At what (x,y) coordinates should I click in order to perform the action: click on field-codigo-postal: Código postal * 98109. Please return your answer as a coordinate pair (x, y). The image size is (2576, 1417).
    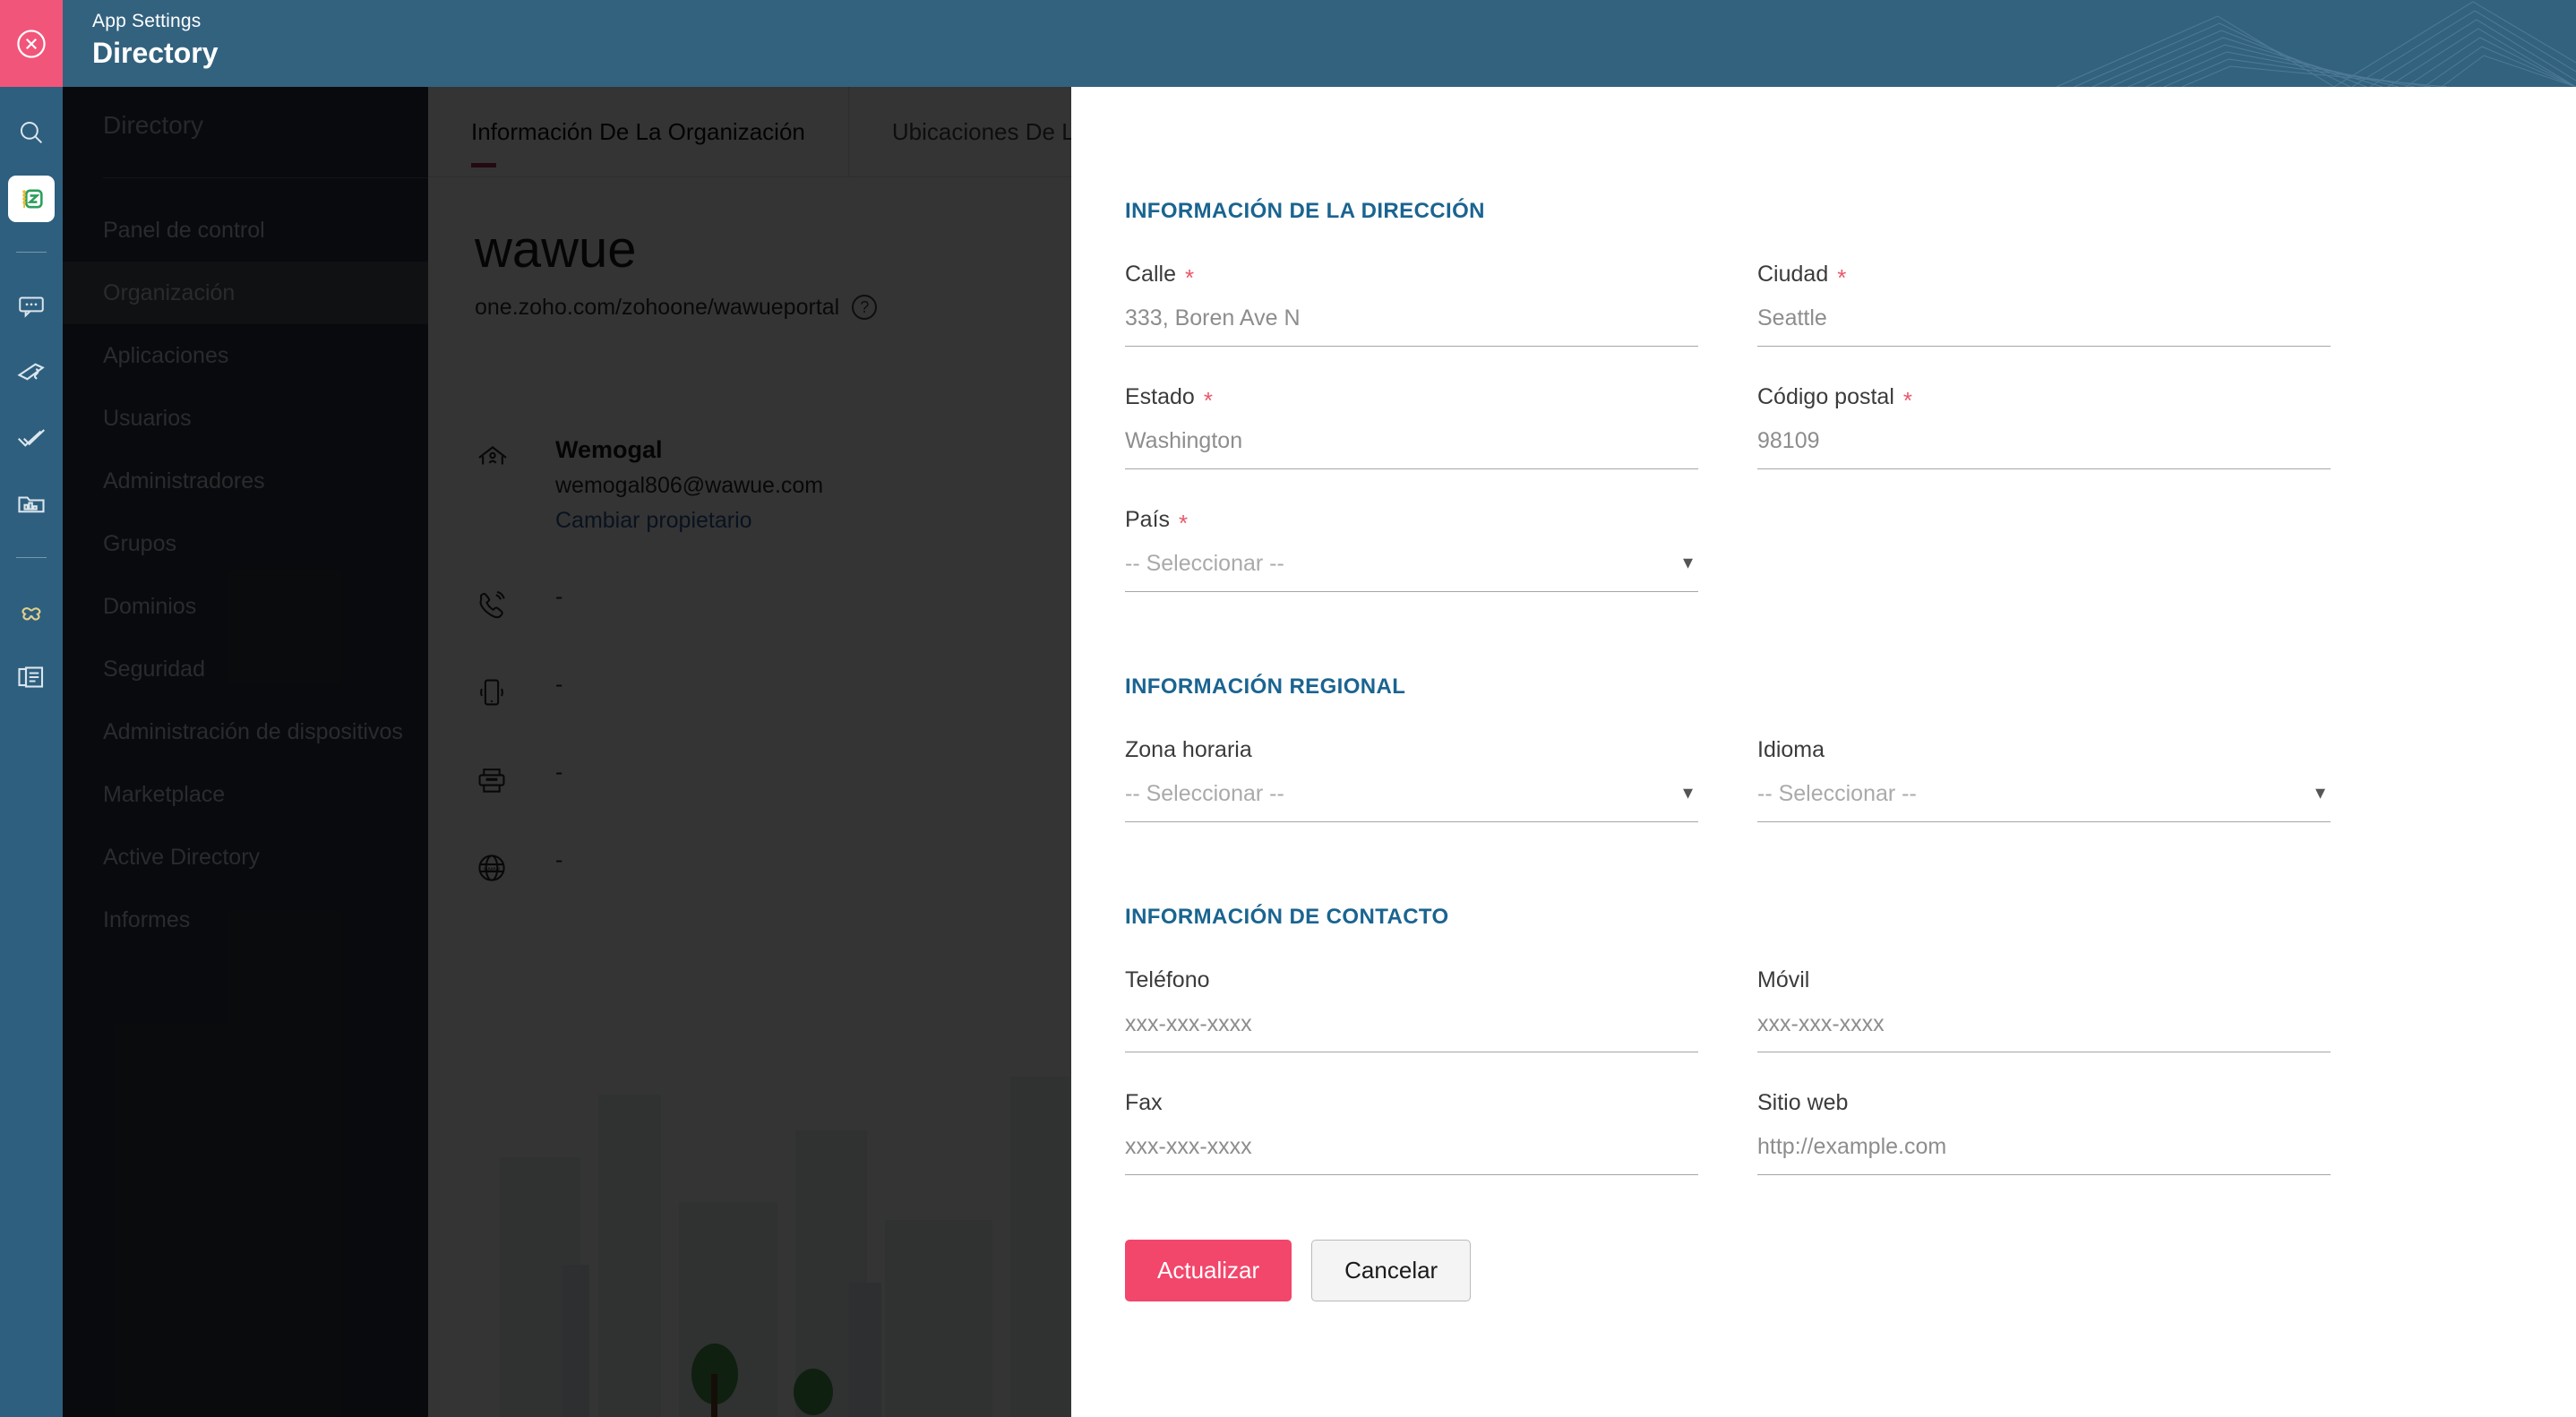
    Looking at the image, I should click on (2044, 426).